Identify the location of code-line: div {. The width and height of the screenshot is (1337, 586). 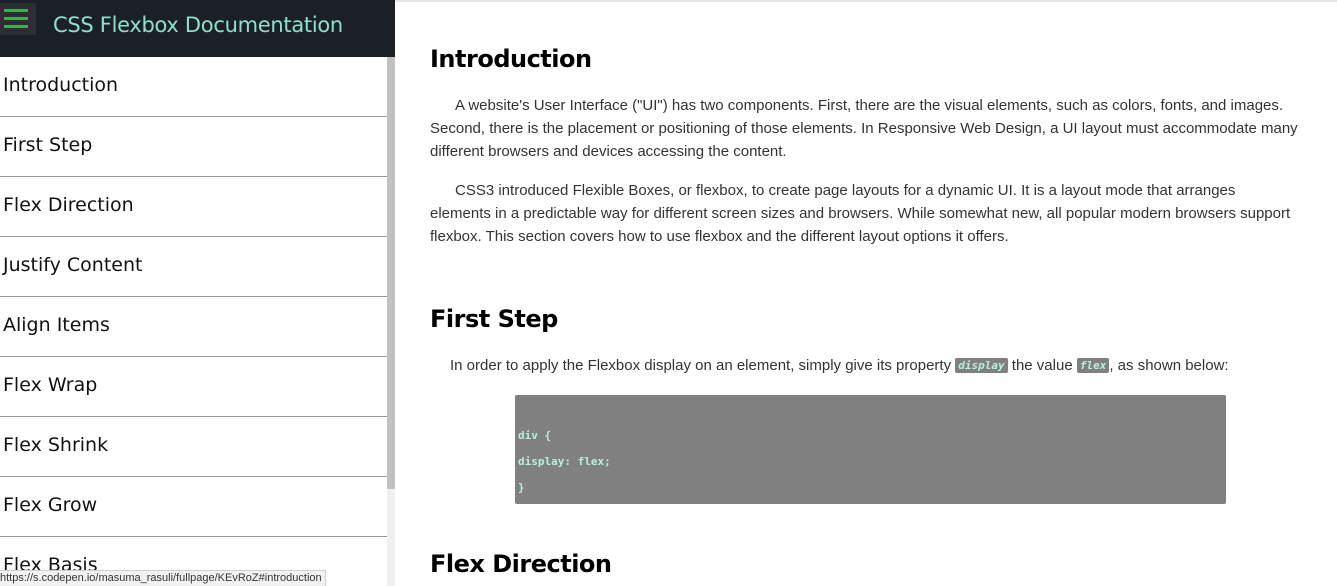
(535, 435).